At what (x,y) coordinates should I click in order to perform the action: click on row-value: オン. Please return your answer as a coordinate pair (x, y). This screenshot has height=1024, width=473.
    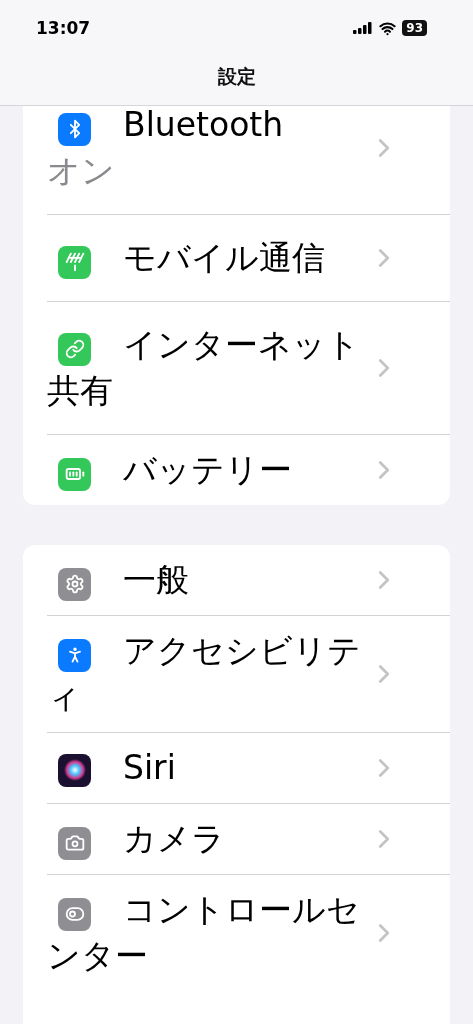
    Looking at the image, I should click on (81, 171).